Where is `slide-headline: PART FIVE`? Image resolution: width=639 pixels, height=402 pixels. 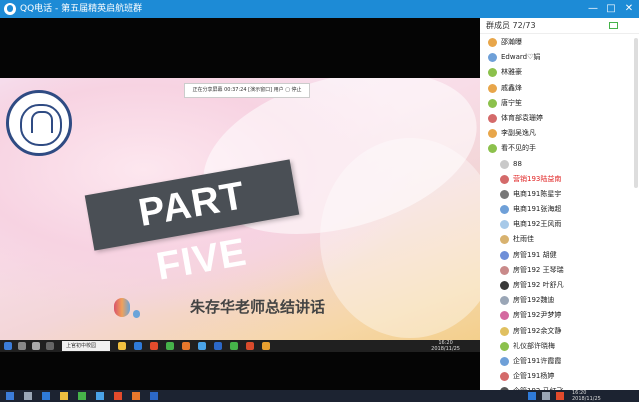
slide-headline: PART FIVE is located at coordinates (192, 224).